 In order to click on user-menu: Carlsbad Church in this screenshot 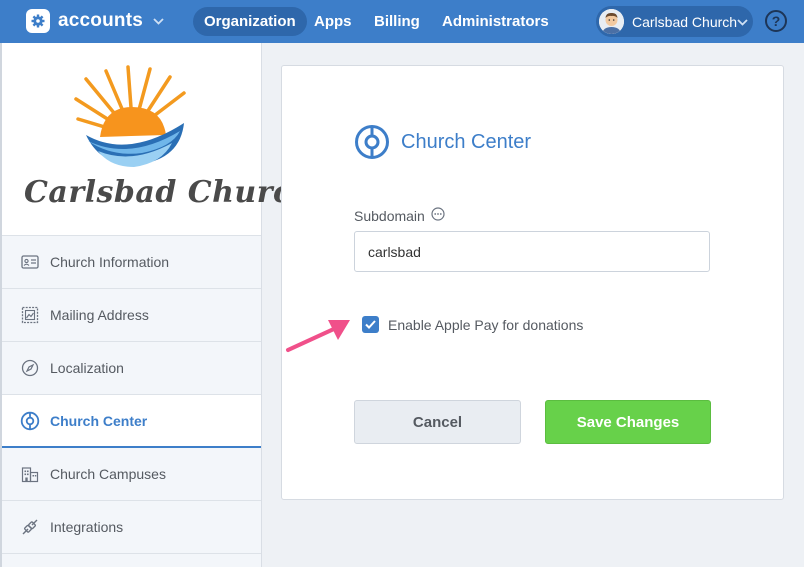, I will do `click(674, 21)`.